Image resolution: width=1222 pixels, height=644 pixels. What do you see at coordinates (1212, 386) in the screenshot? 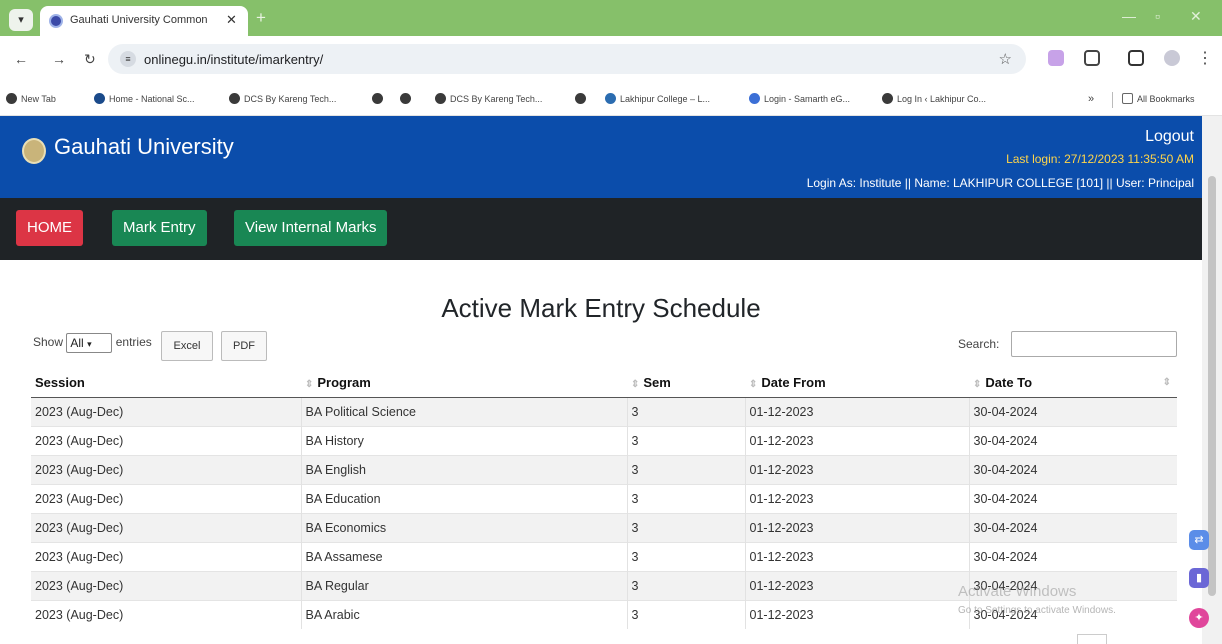
I see `scrollbar-thumb` at bounding box center [1212, 386].